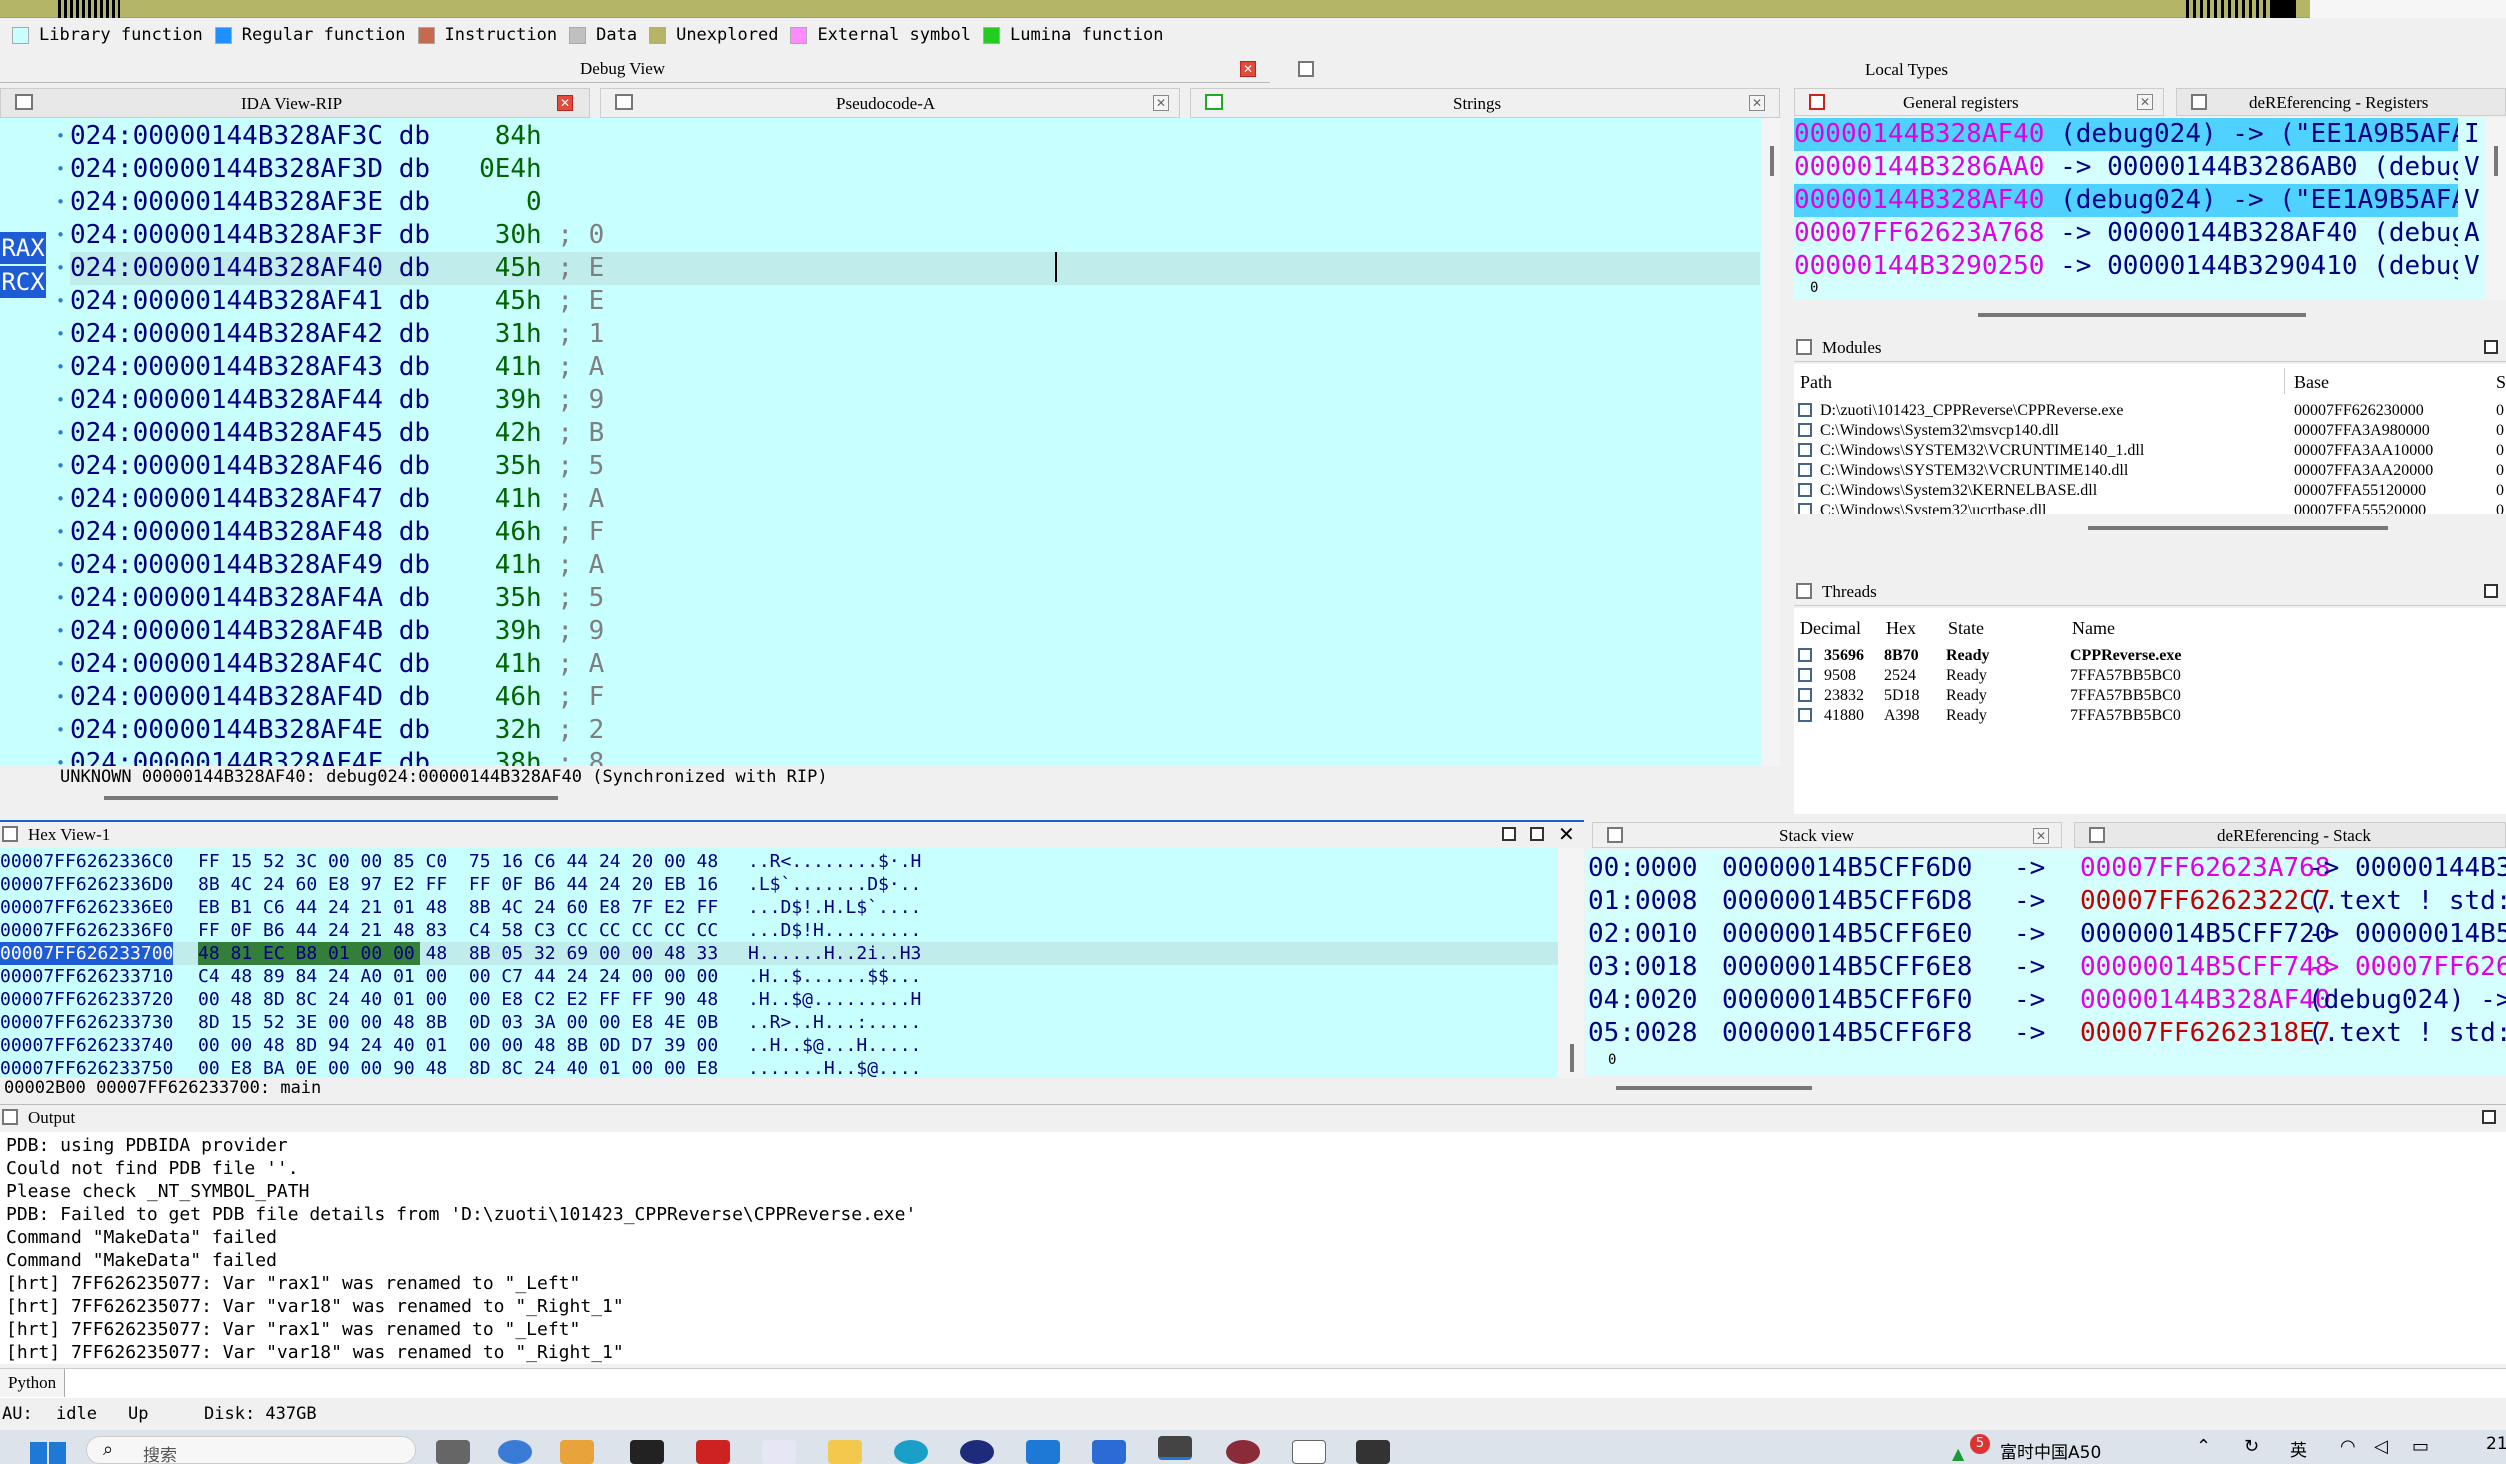 The image size is (2506, 1464). What do you see at coordinates (2150, 716) in the screenshot?
I see `thread-row: 41880 A398 Ready 7FFA57BB5BC0` at bounding box center [2150, 716].